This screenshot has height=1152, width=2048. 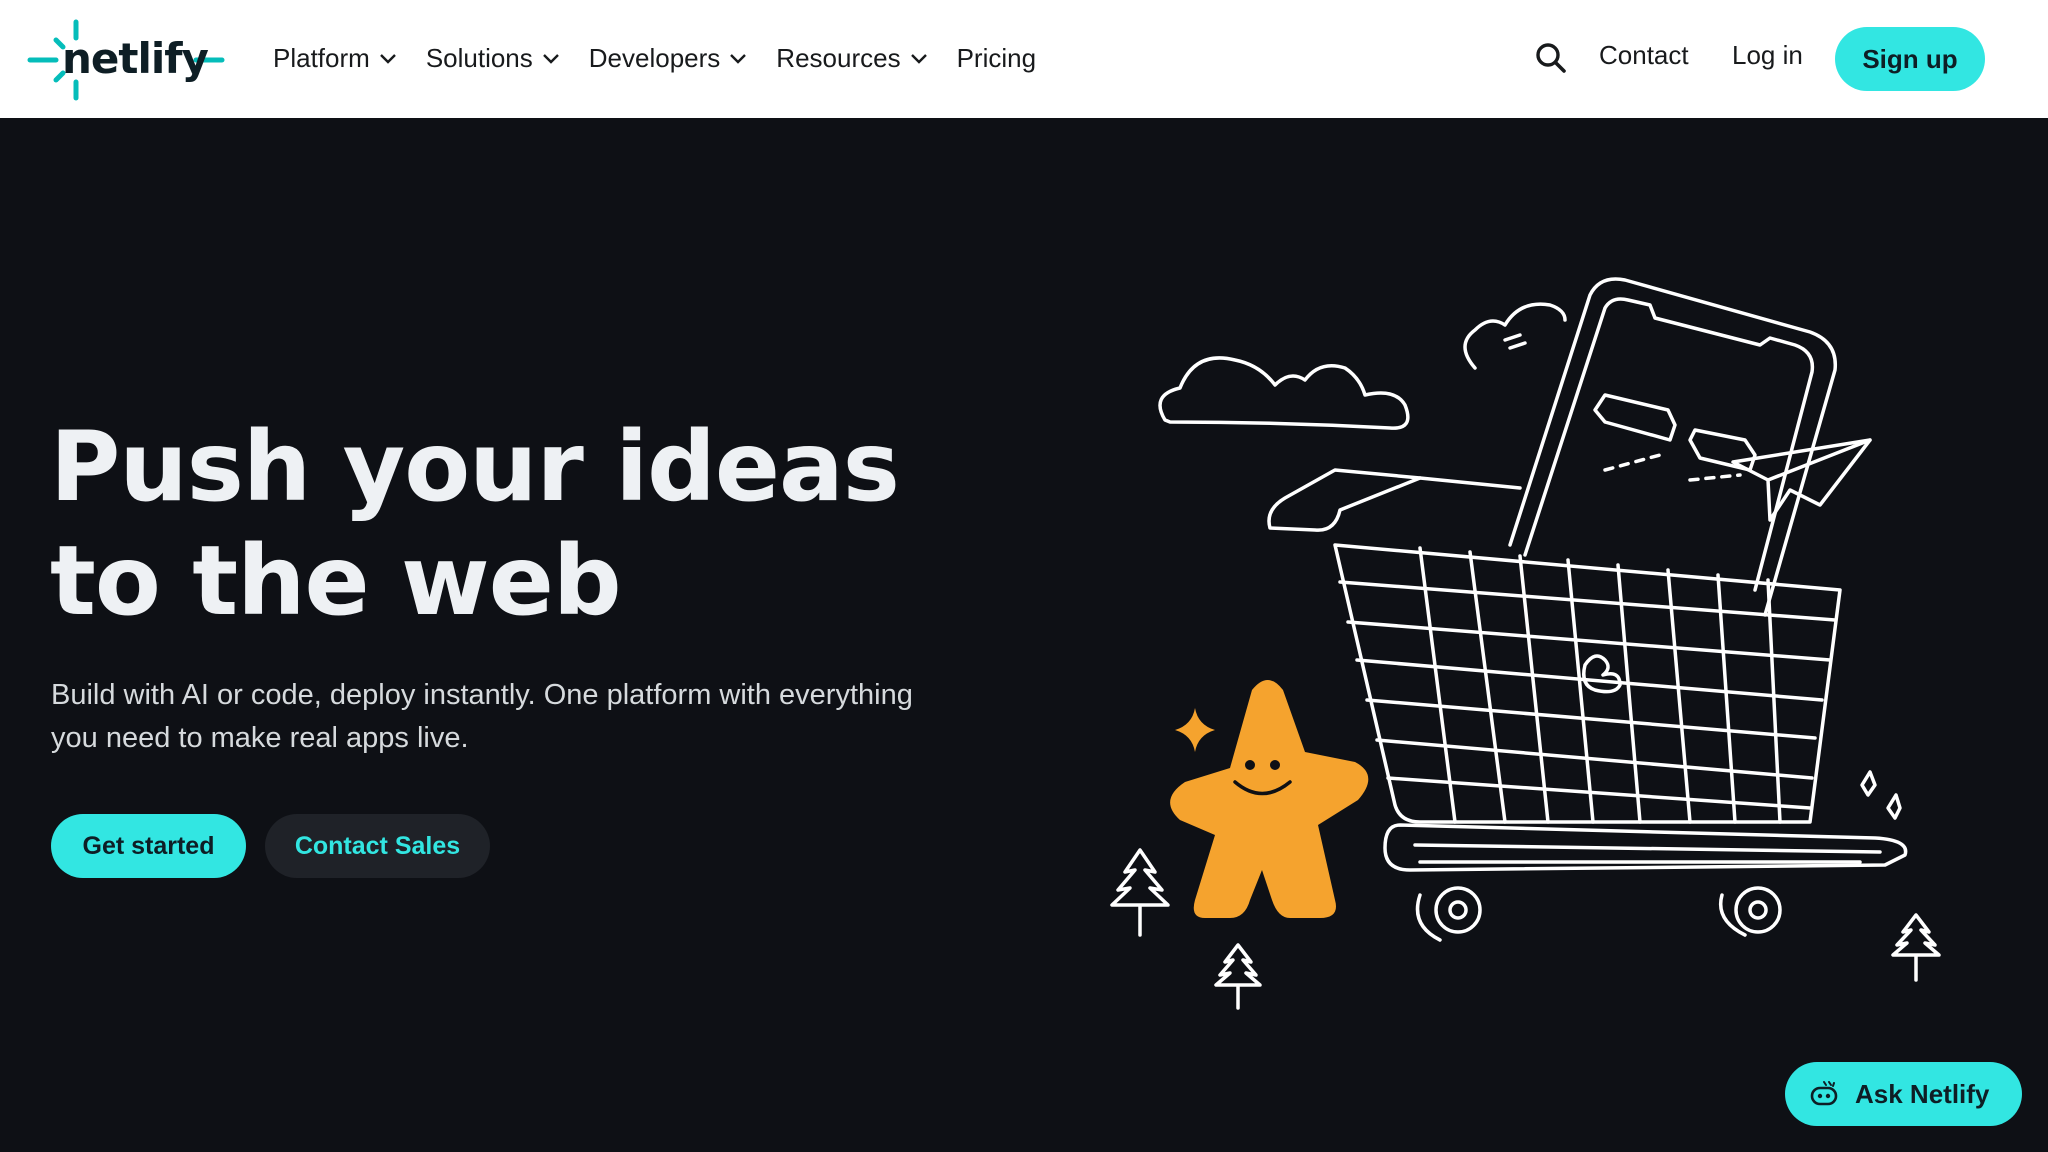 I want to click on nav-label: Resources, so click(x=838, y=57).